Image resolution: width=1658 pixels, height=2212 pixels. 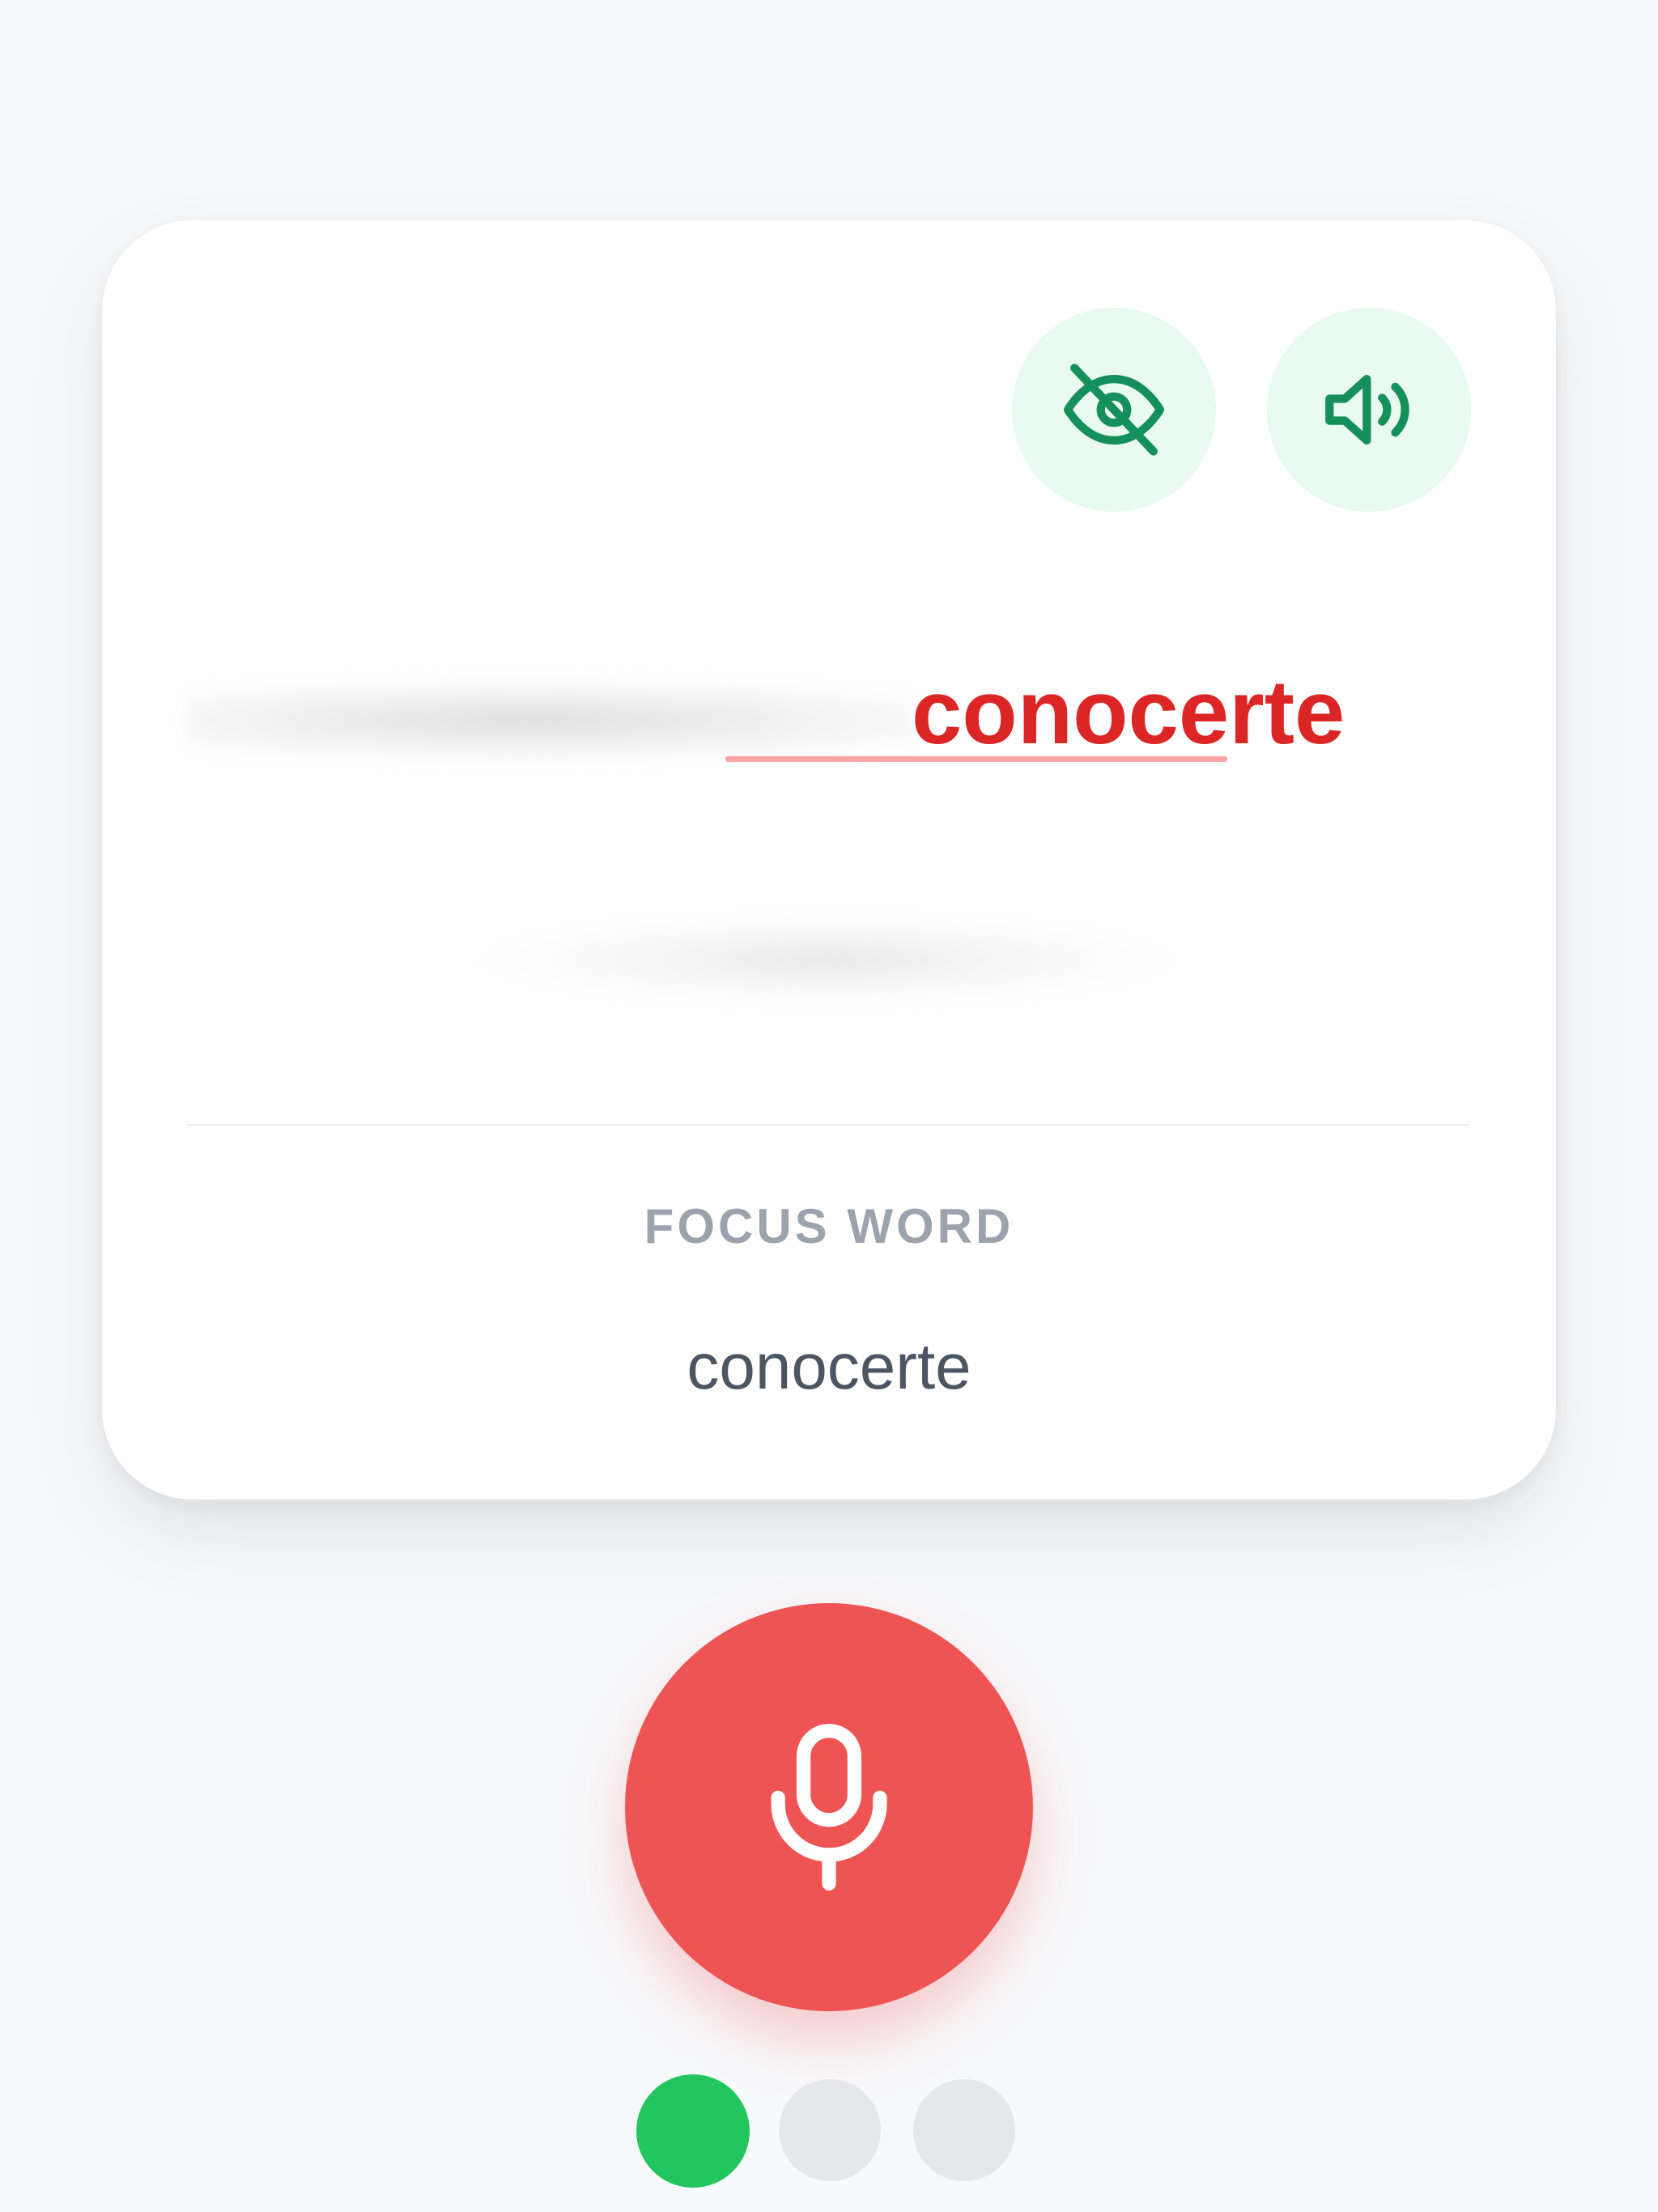 I want to click on record-button, so click(x=829, y=1807).